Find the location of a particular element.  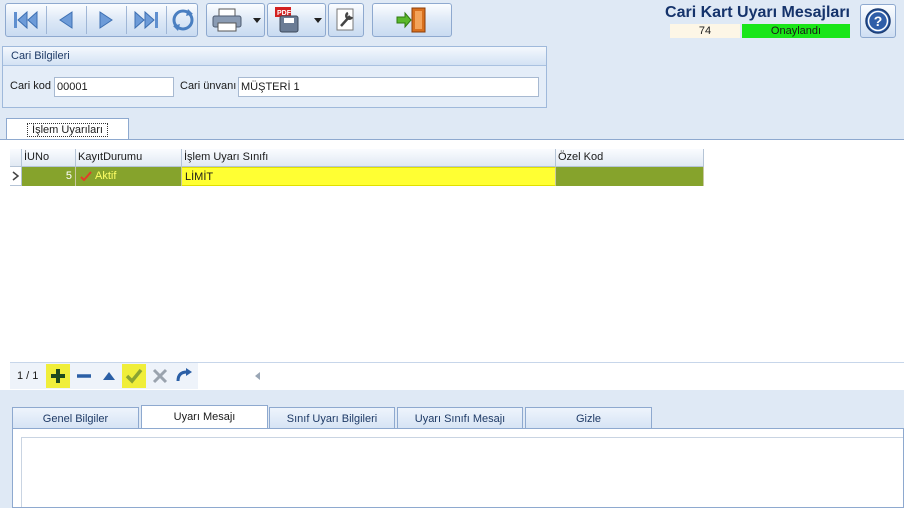

confirm-button is located at coordinates (134, 376).